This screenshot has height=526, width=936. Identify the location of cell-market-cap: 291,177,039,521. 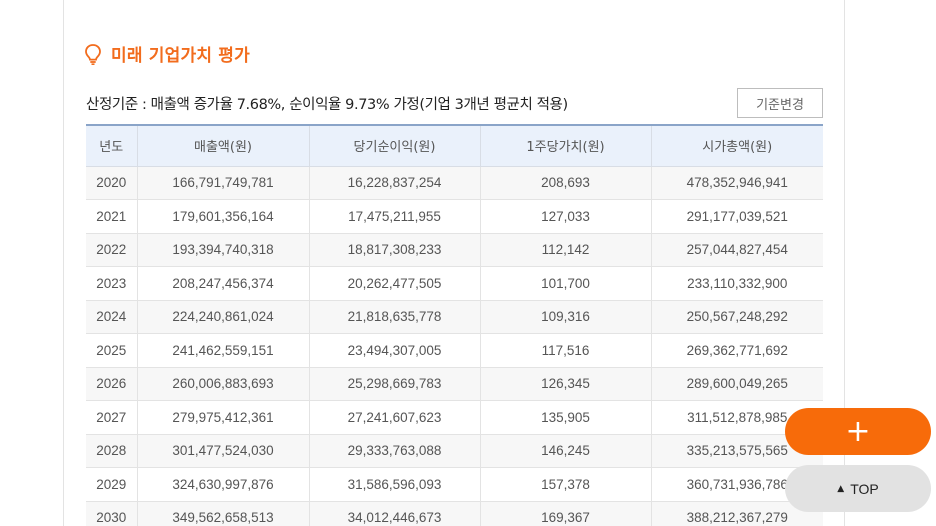
(736, 216).